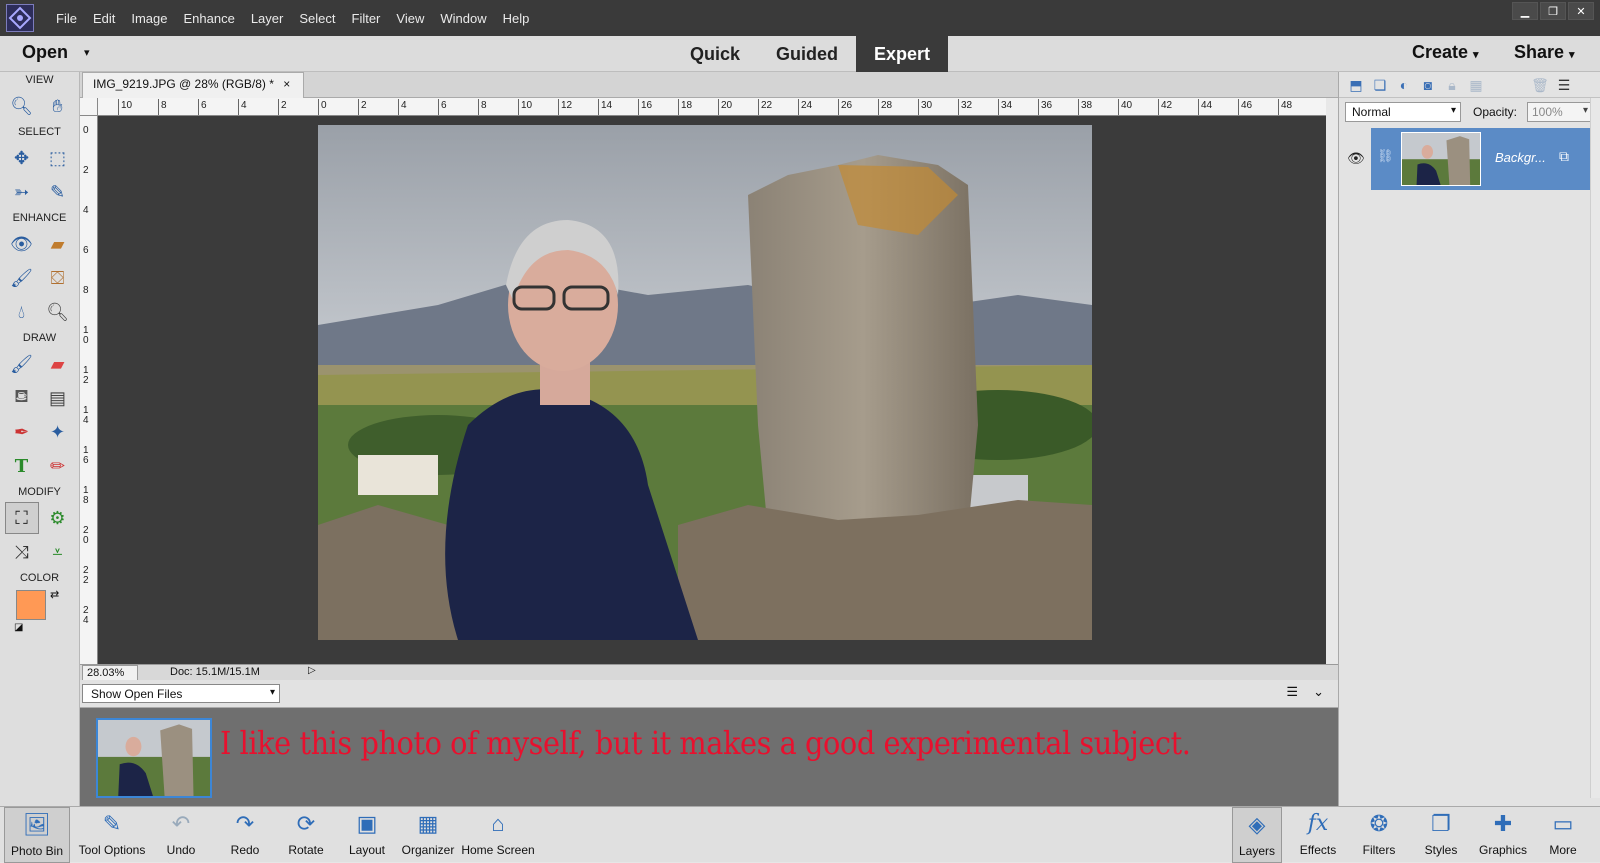 The height and width of the screenshot is (863, 1600). Describe the element at coordinates (20, 18) in the screenshot. I see `app-logo-icon` at that location.